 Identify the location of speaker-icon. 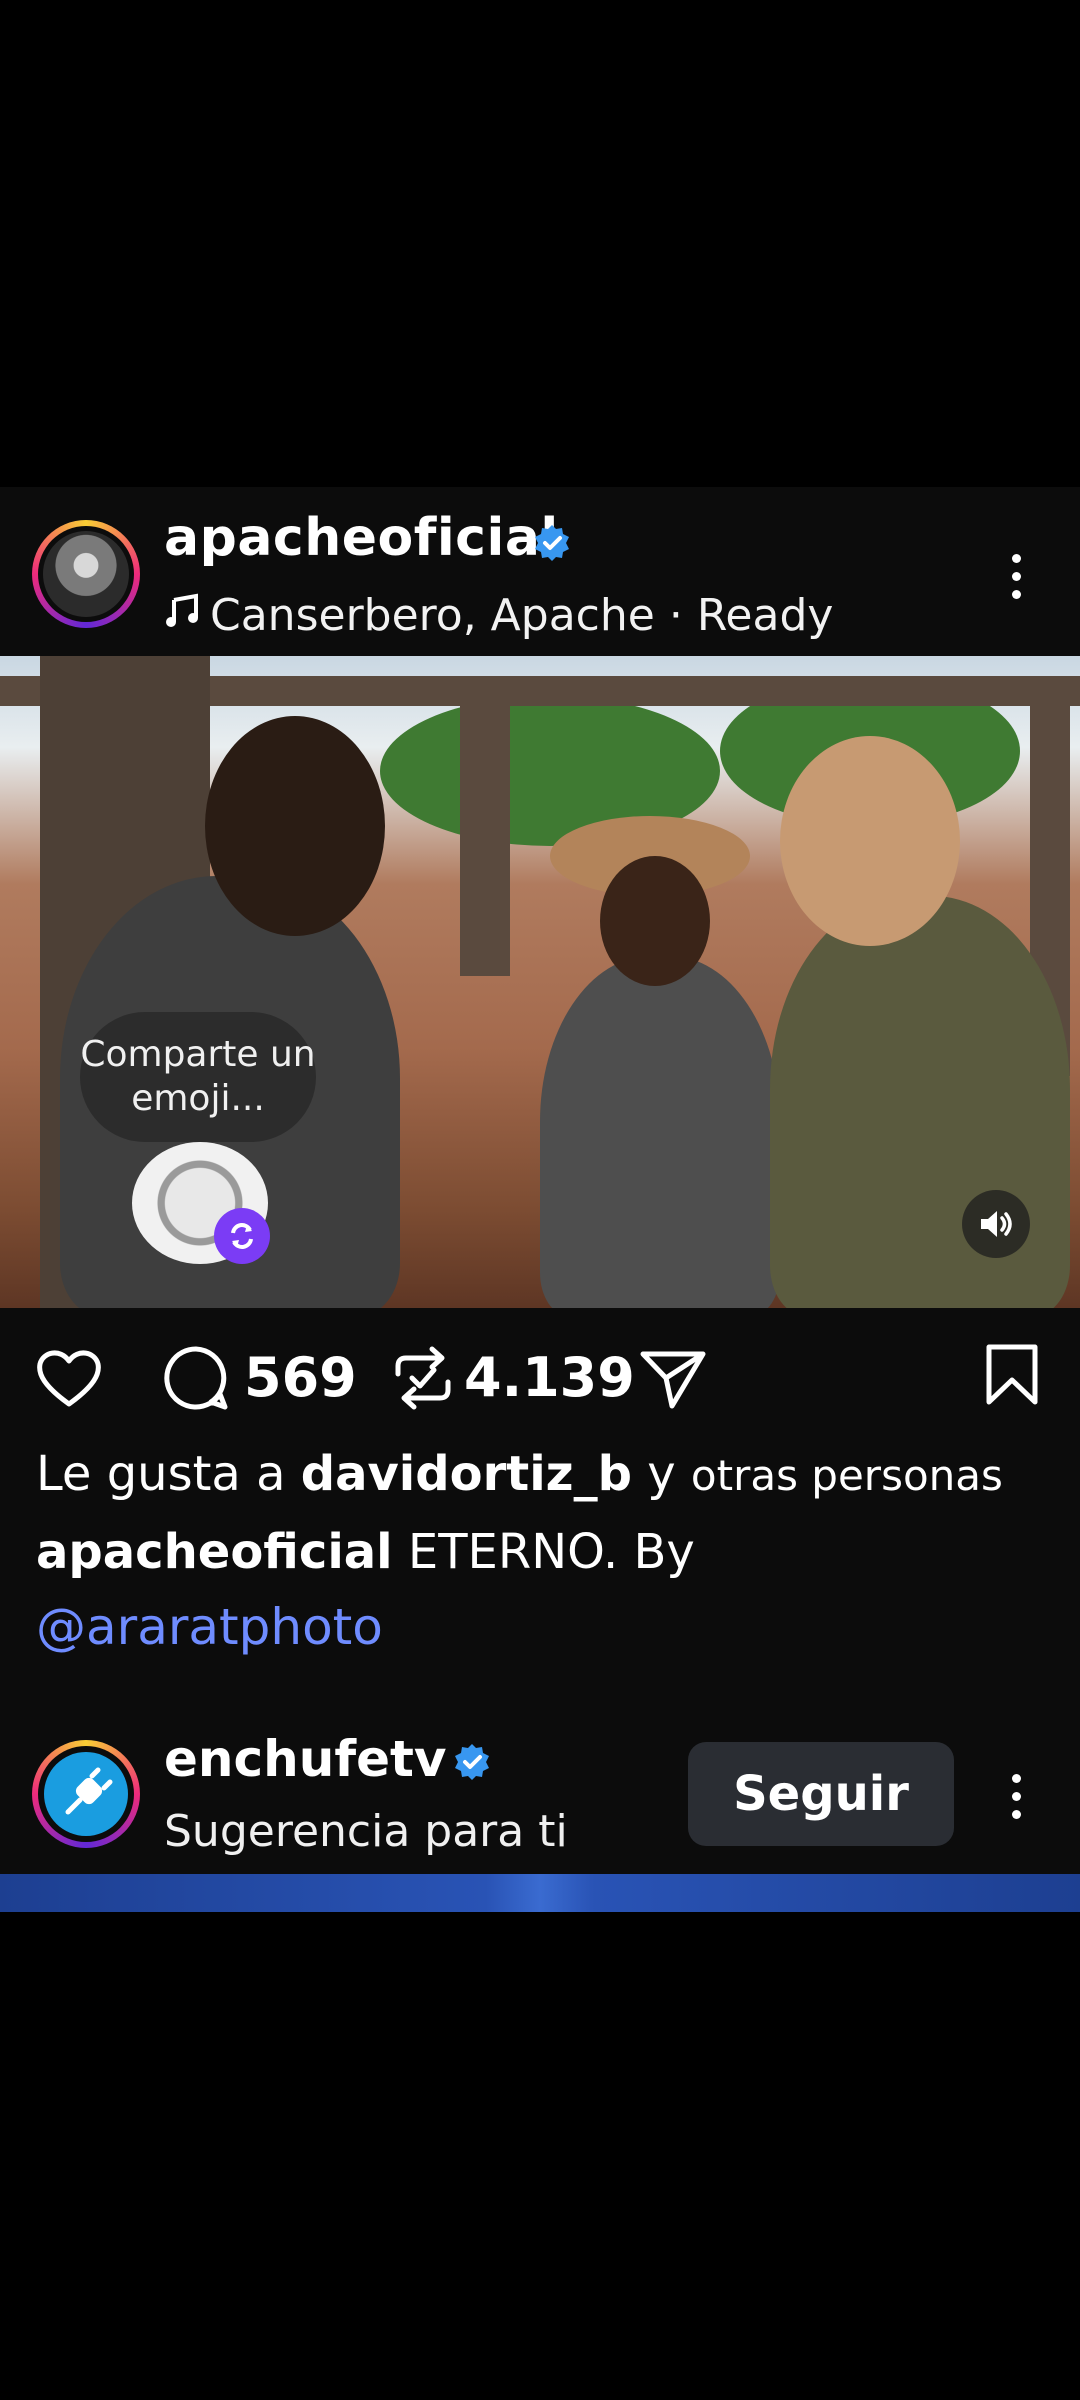
(996, 1224).